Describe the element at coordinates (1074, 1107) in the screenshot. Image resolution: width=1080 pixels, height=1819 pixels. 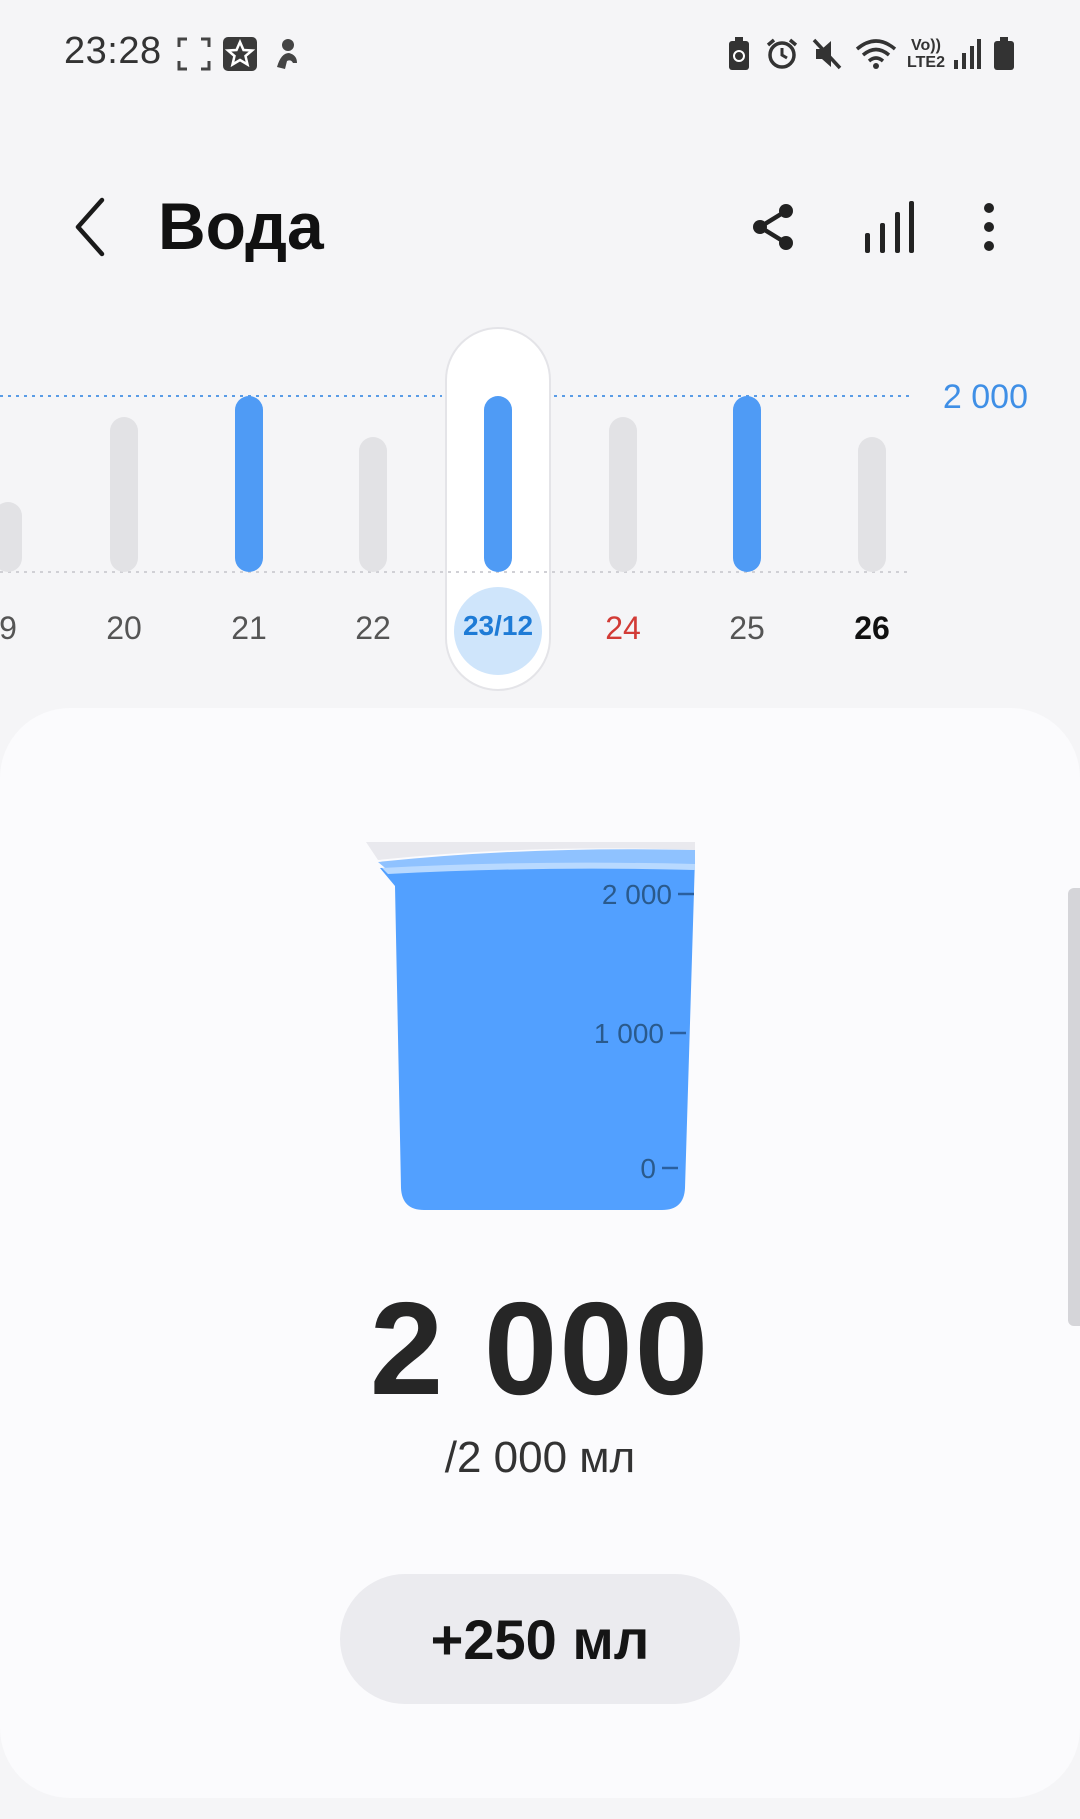
I see `scrollbar` at that location.